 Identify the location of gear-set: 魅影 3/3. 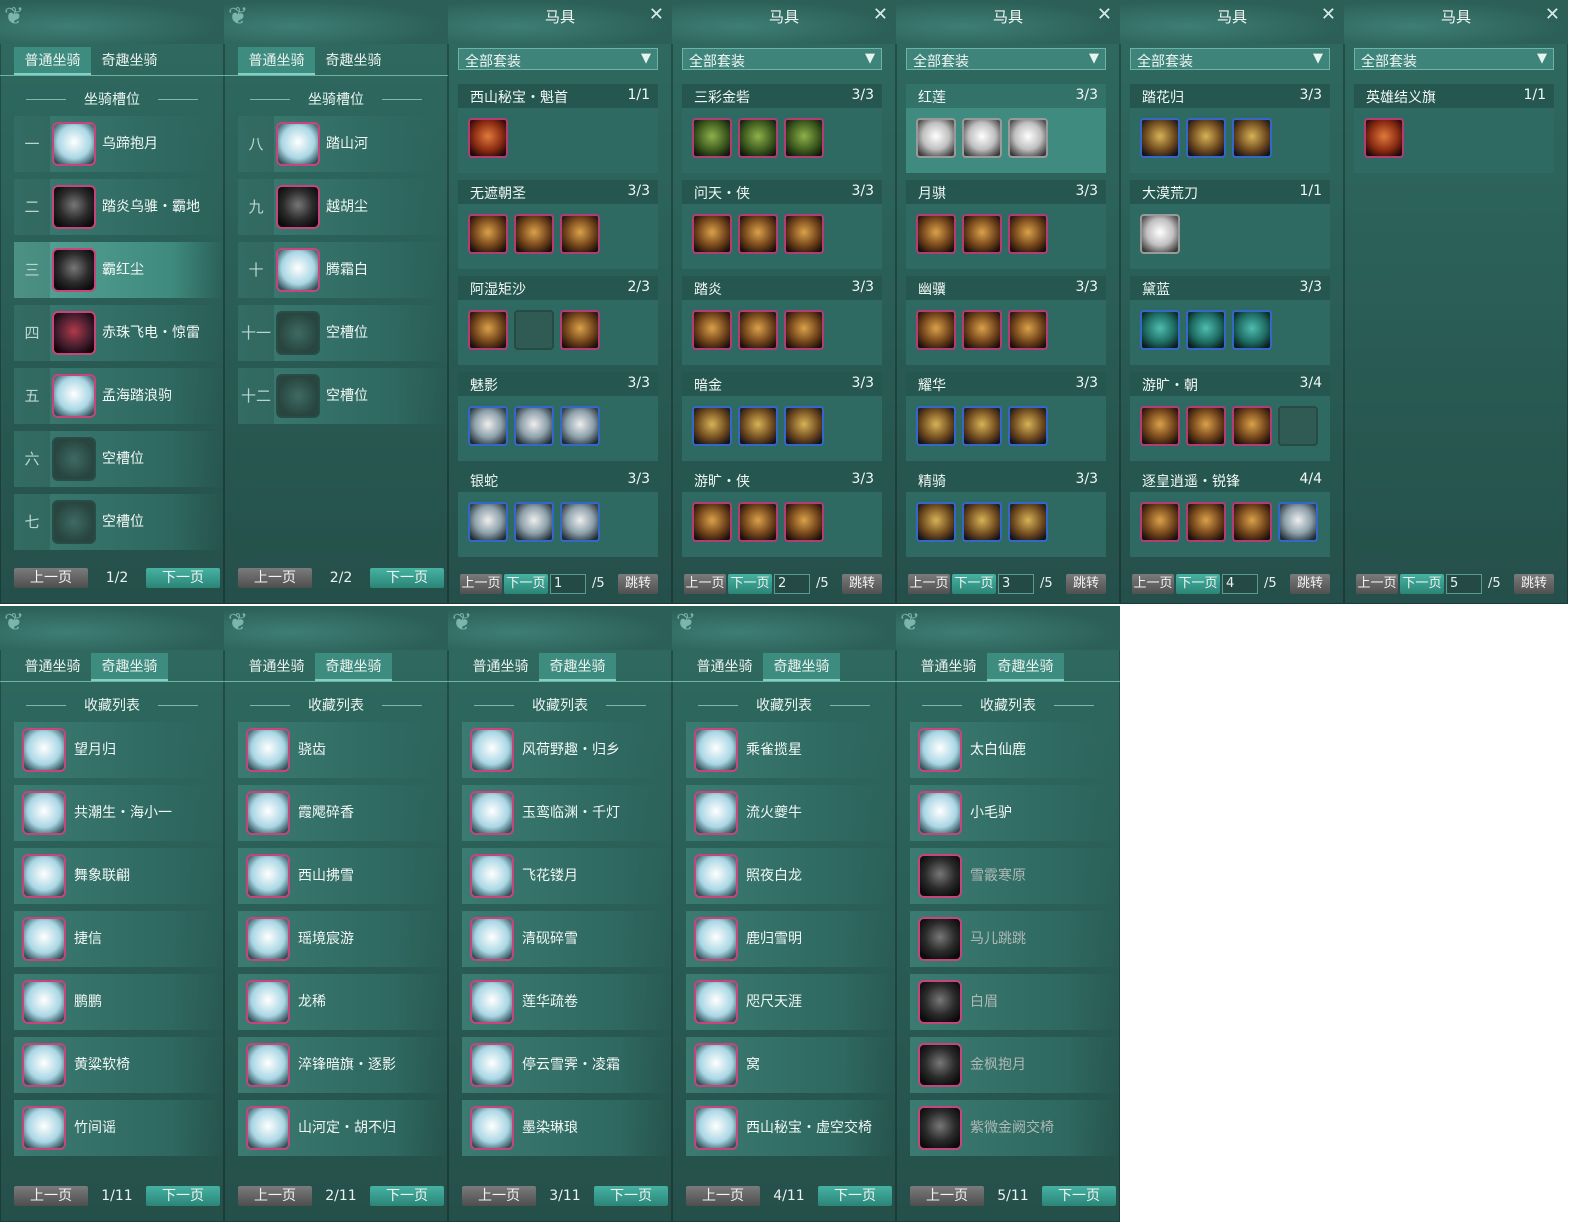
(558, 416).